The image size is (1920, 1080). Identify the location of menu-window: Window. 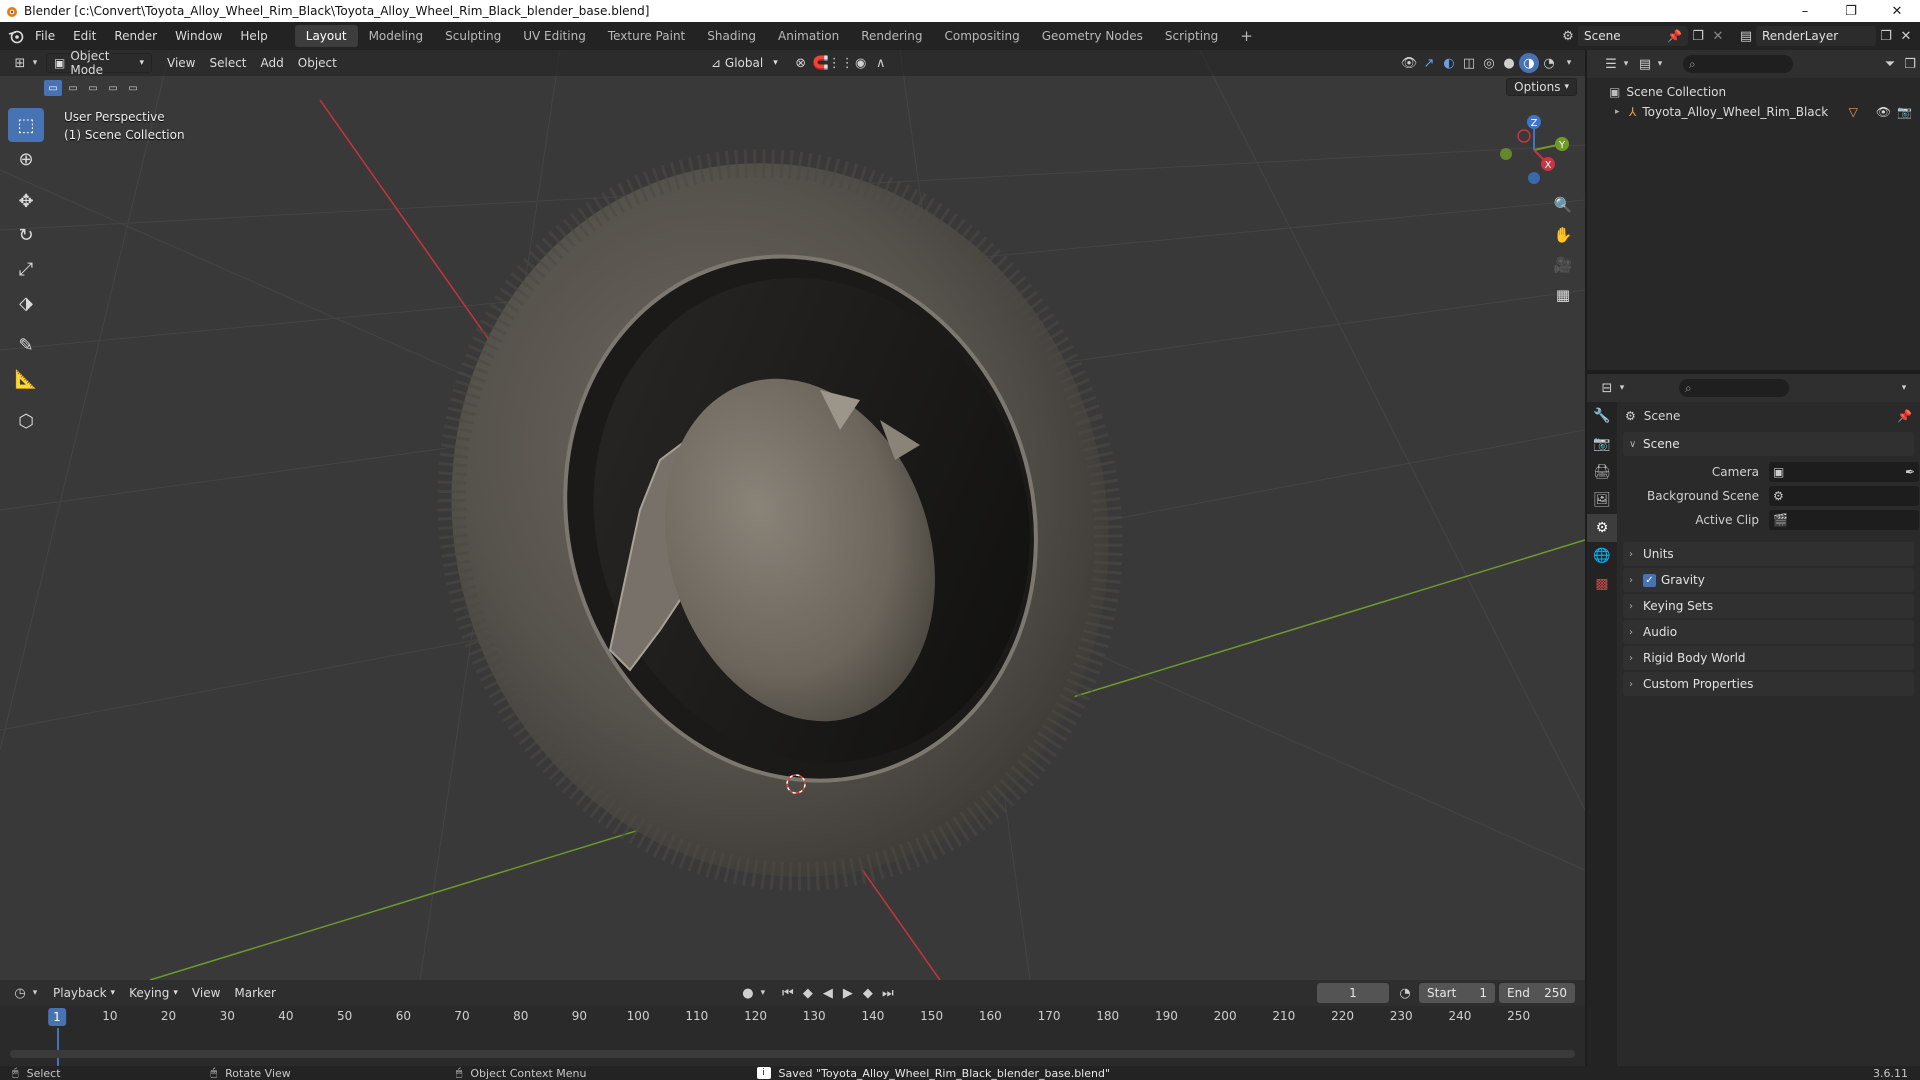
(198, 36).